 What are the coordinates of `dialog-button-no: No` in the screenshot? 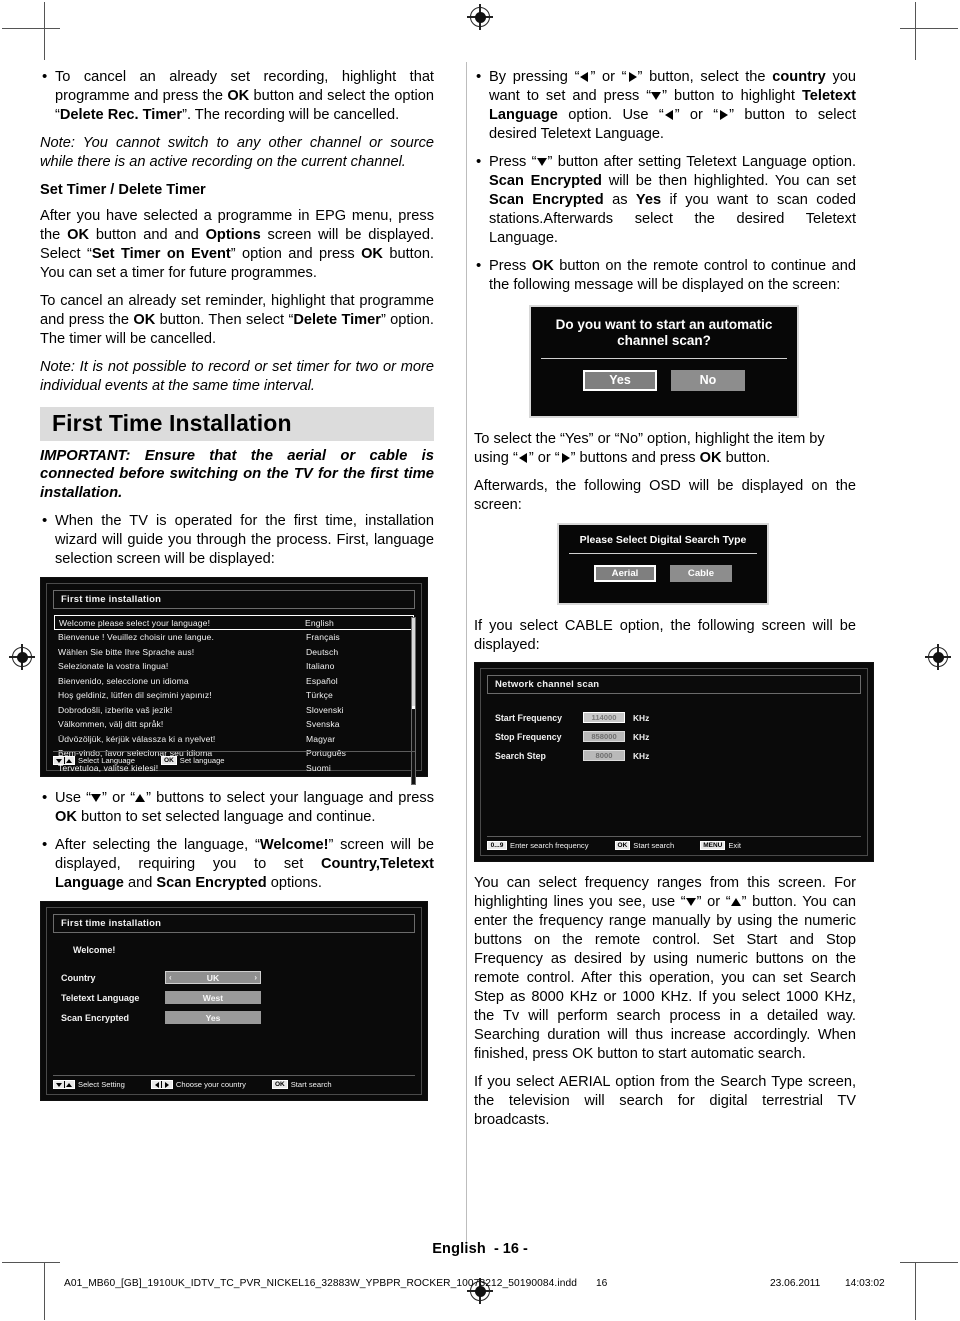 It's located at (708, 380).